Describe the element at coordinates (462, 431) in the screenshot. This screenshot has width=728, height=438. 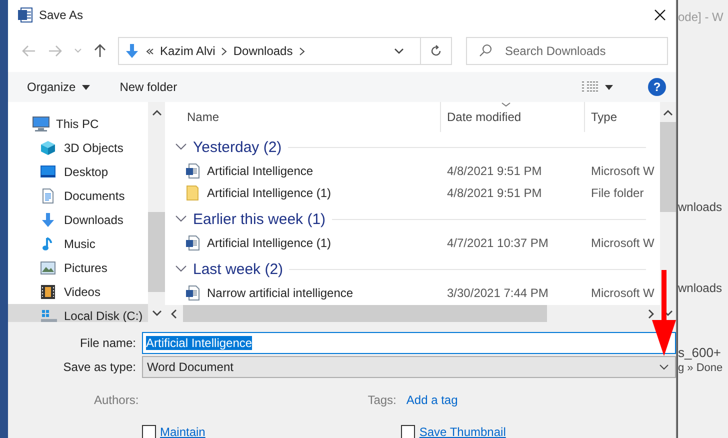
I see `option-link: Save Thumbnail` at that location.